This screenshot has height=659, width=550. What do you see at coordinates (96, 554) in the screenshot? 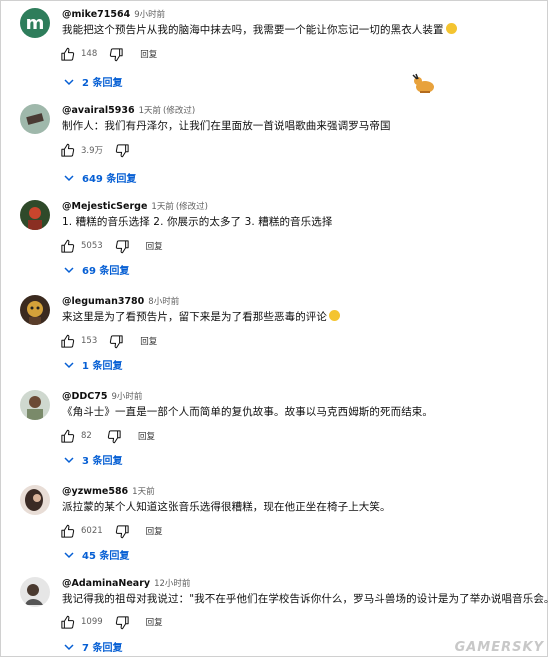
I see `view-replies-button: 45 条回复` at bounding box center [96, 554].